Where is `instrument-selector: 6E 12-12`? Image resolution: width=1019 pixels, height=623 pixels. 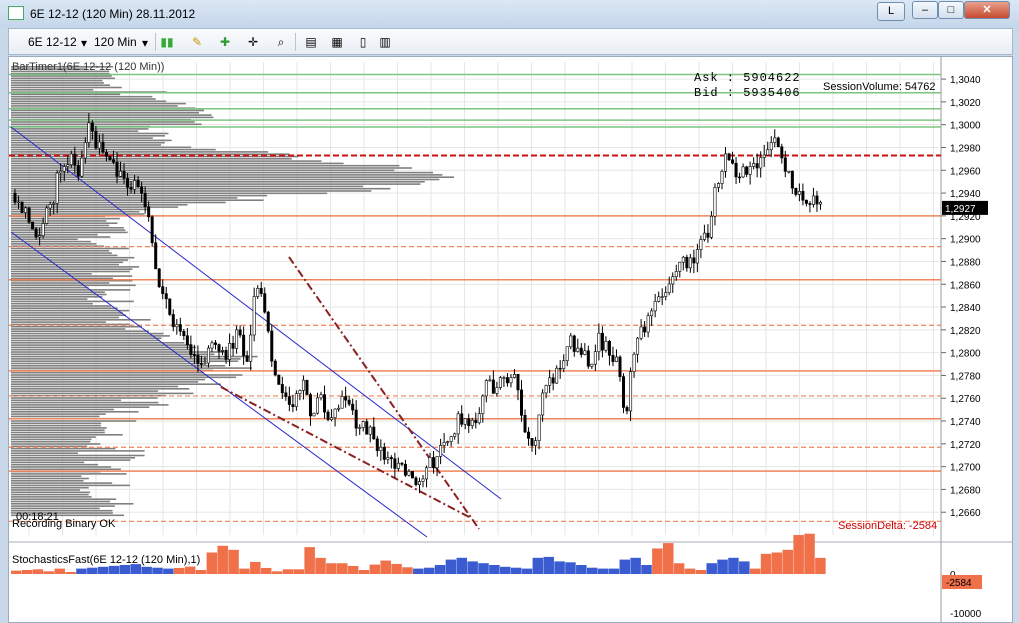
instrument-selector: 6E 12-12 is located at coordinates (52, 42).